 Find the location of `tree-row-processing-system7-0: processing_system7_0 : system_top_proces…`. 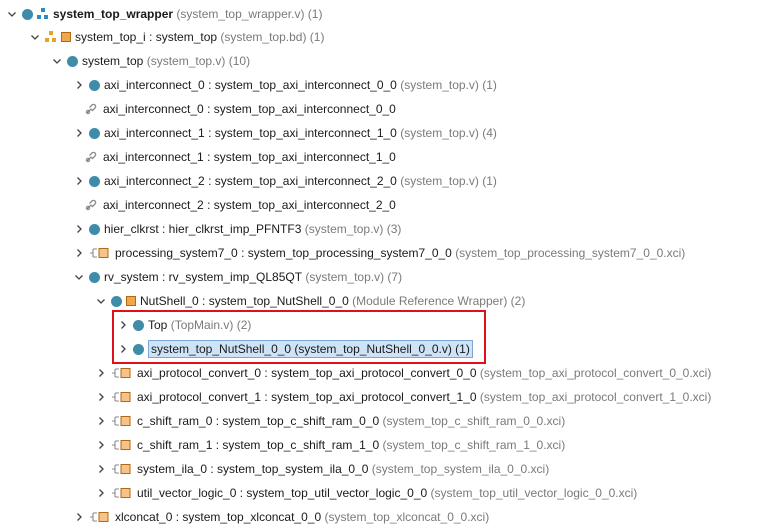

tree-row-processing-system7-0: processing_system7_0 : system_top_proces… is located at coordinates (379, 253).